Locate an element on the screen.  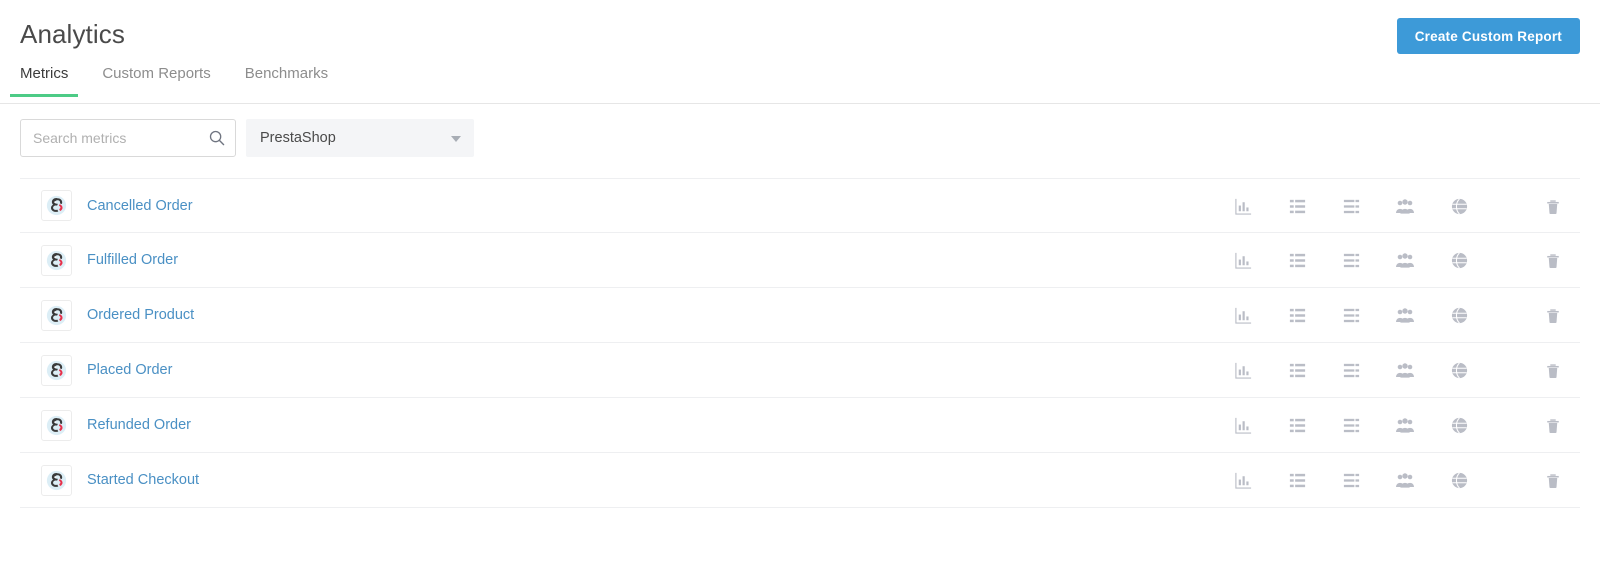
tab-custom-reports: Custom Reports is located at coordinates (156, 79).